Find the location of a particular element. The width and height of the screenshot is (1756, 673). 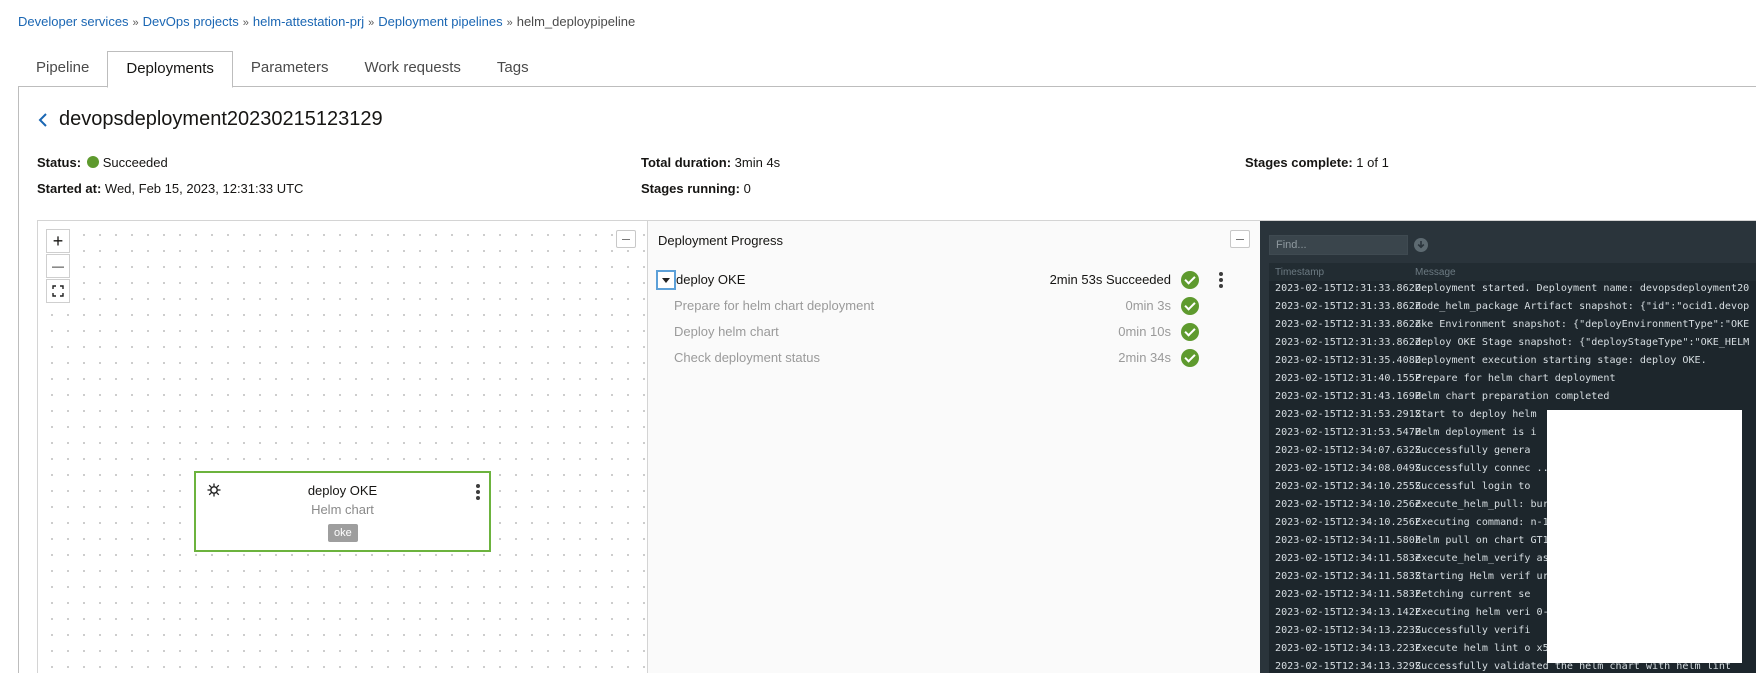

step-time: 0min 3s is located at coordinates (1148, 305).